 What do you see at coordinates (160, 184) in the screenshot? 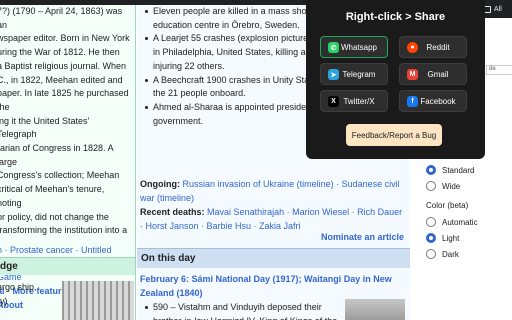
I see `ongoing-label: Ongoing:` at bounding box center [160, 184].